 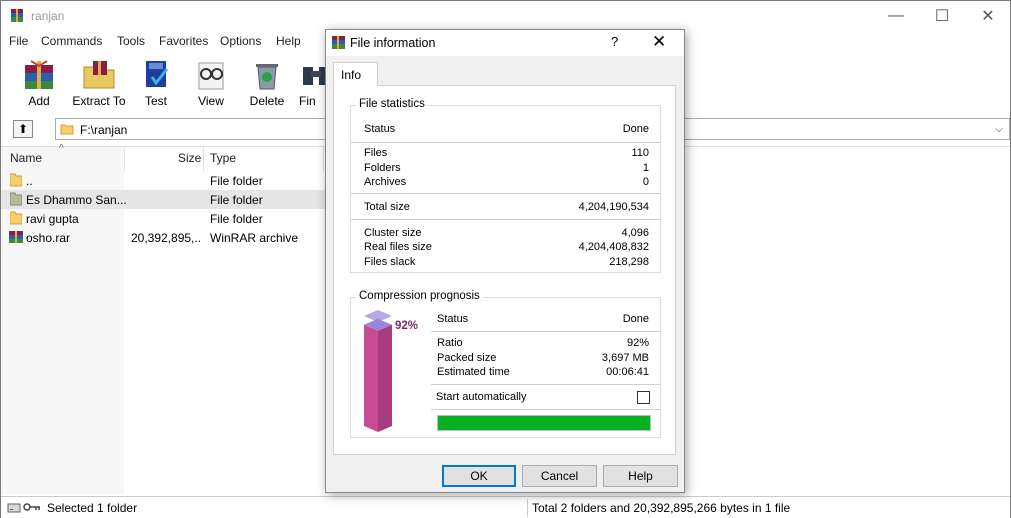 What do you see at coordinates (23, 129) in the screenshot?
I see `up-folder-button: ⬆` at bounding box center [23, 129].